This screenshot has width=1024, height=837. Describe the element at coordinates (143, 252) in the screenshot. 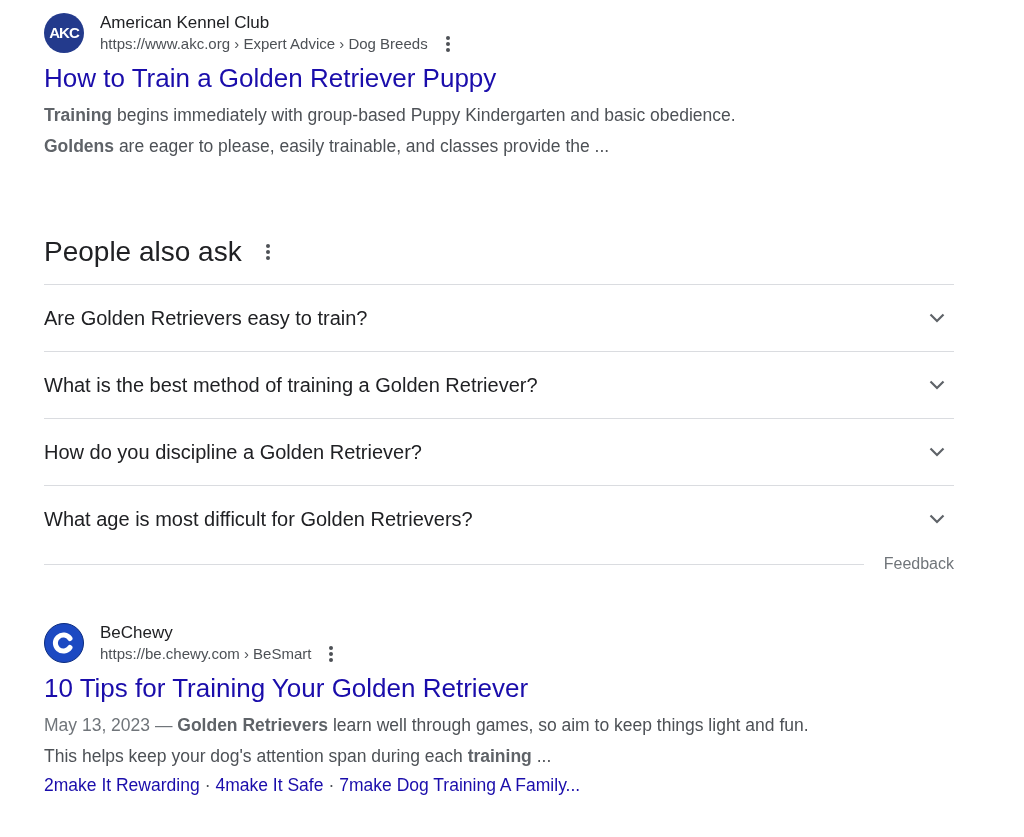

I see `section-heading: People also ask` at that location.